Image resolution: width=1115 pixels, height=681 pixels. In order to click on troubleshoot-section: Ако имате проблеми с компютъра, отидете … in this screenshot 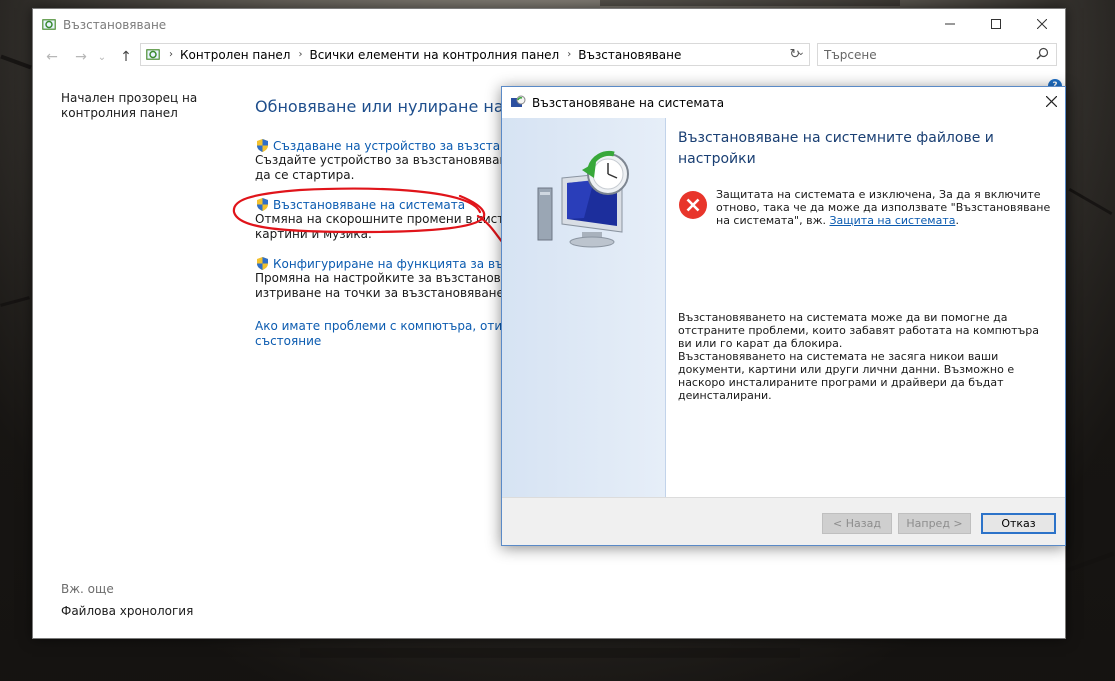, I will do `click(380, 334)`.